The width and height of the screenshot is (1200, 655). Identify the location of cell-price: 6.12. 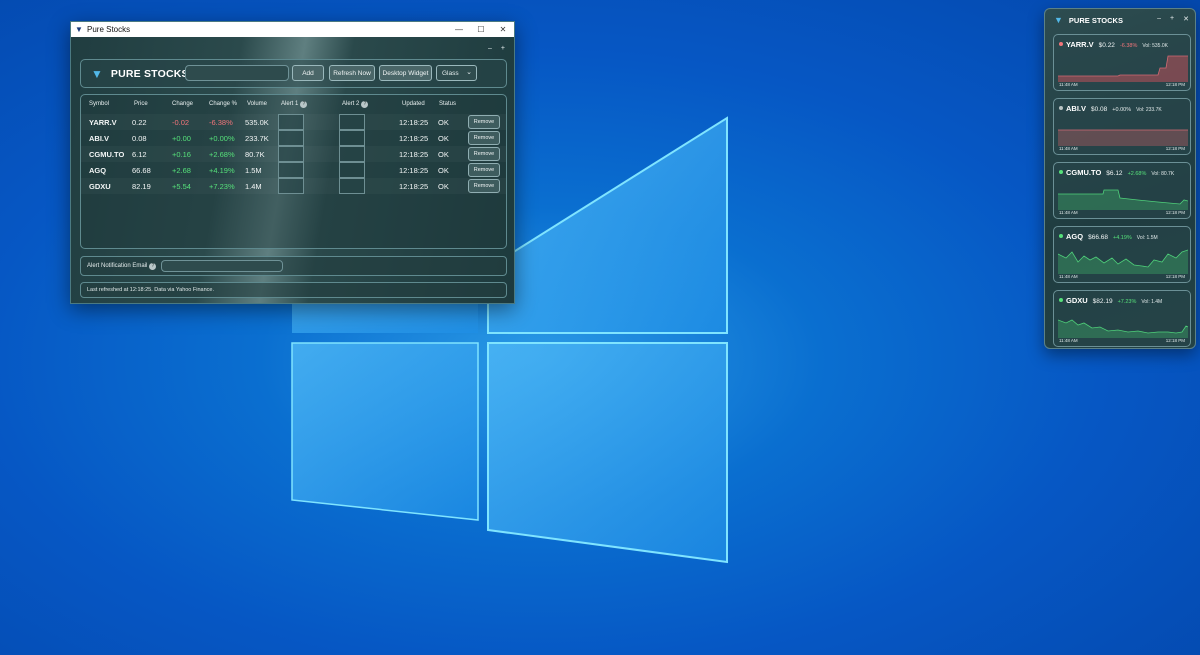
(139, 154).